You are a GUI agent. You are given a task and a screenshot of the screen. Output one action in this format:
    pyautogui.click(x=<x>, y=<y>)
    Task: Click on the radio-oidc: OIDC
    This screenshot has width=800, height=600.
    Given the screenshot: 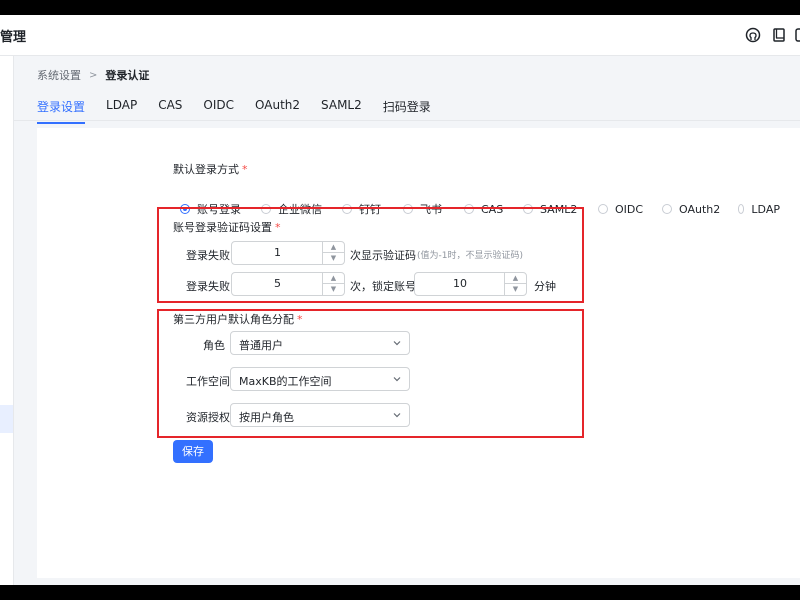 What is the action you would take?
    pyautogui.click(x=630, y=209)
    